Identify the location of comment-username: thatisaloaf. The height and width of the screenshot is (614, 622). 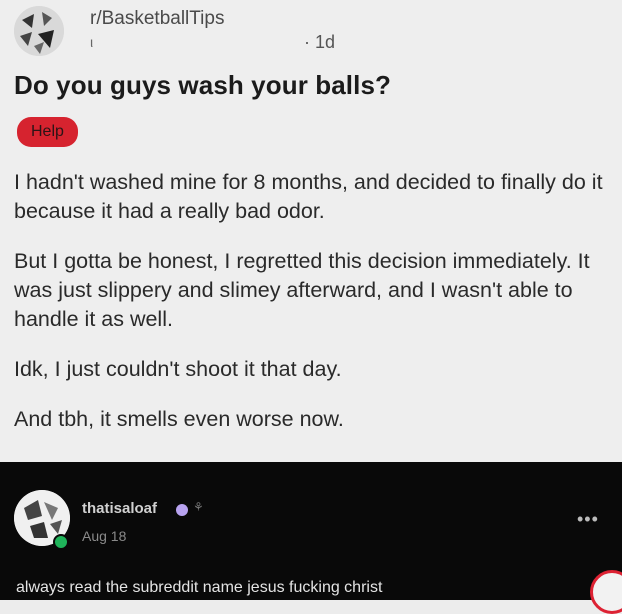
(119, 508).